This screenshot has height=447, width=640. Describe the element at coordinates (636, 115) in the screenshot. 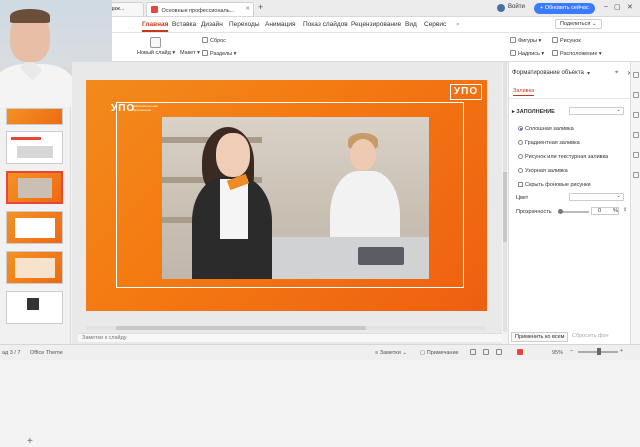

I see `side-tool-3-icon` at that location.